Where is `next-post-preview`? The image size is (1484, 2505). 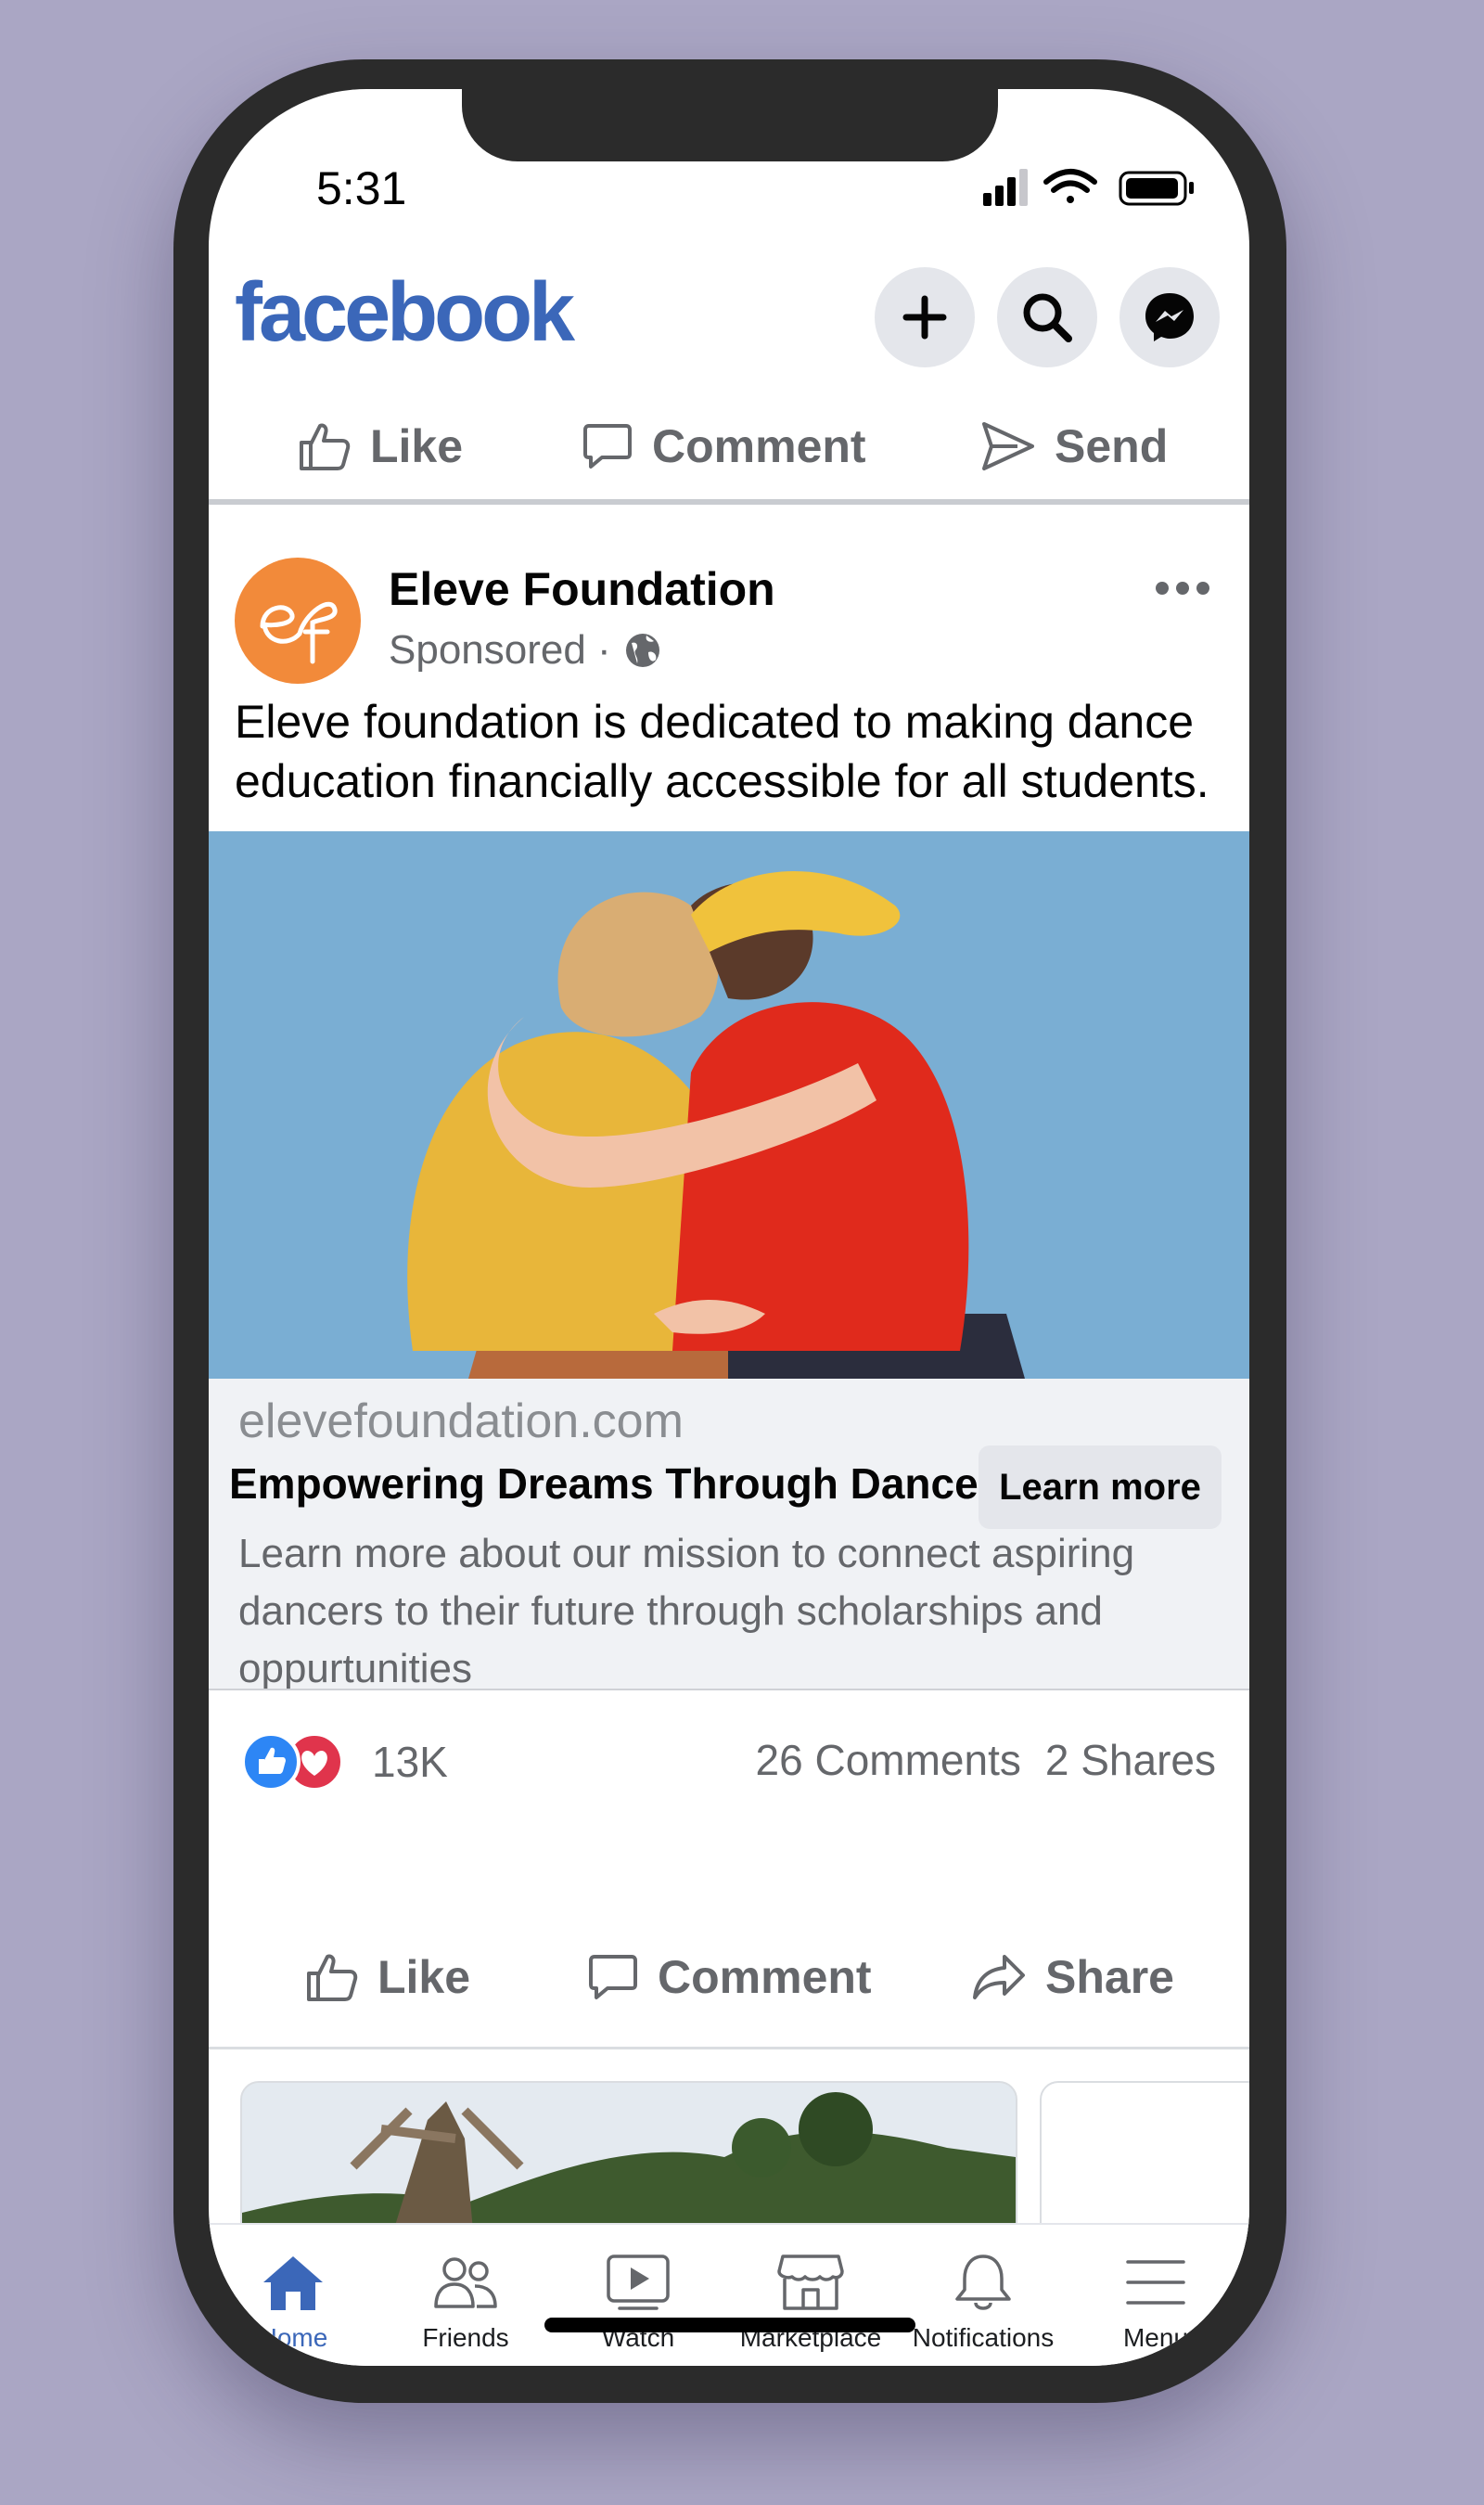
next-post-preview is located at coordinates (744, 2162).